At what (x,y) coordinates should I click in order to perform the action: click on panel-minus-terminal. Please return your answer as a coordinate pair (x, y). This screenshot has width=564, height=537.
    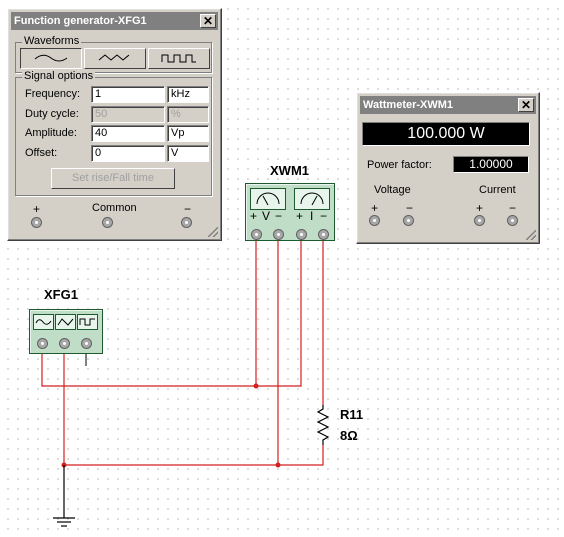
    Looking at the image, I should click on (186, 222).